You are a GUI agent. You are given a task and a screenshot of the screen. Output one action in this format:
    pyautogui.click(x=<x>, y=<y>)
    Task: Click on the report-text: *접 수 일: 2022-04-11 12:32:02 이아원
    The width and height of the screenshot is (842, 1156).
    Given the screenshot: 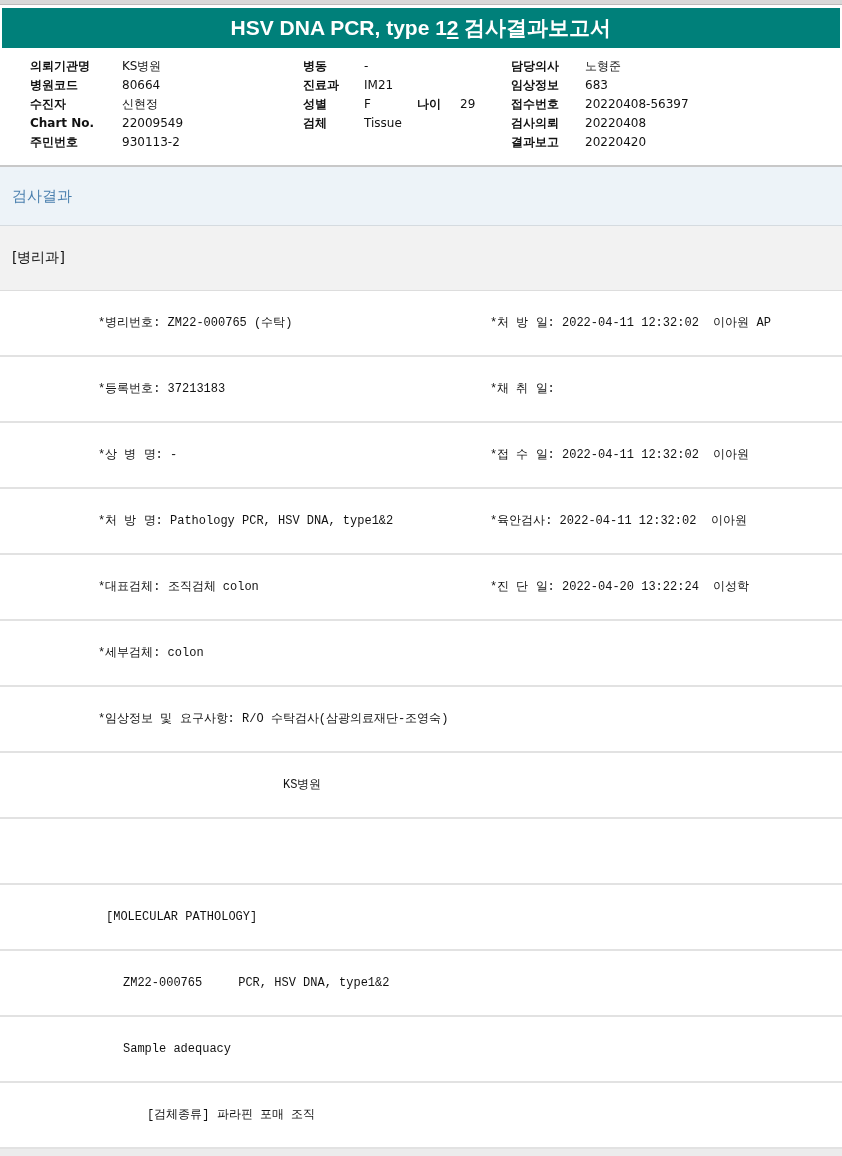 What is the action you would take?
    pyautogui.click(x=620, y=455)
    